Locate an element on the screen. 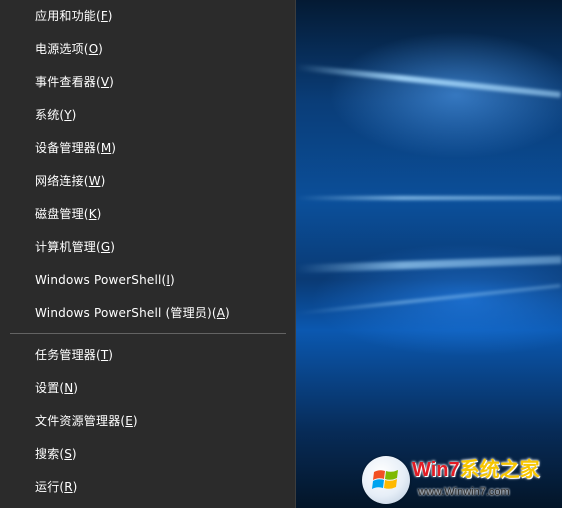  menu-item-label: 系统( is located at coordinates (50, 115).